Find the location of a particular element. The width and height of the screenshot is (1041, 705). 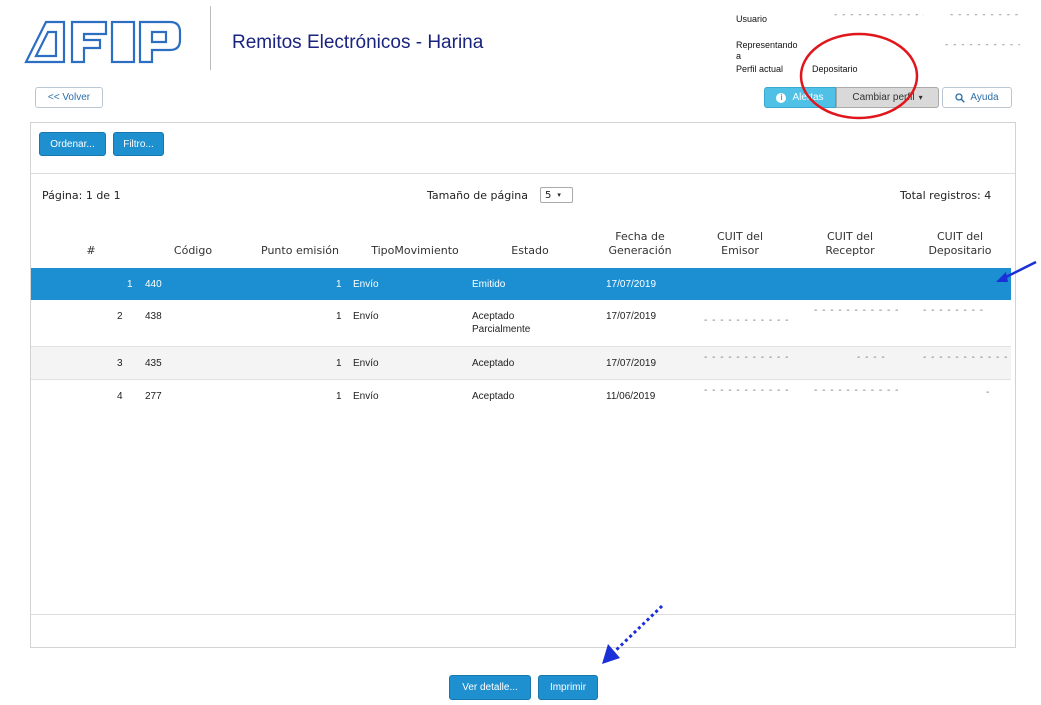

col-header-tipo-movimiento: TipoMovimiento is located at coordinates (415, 251).